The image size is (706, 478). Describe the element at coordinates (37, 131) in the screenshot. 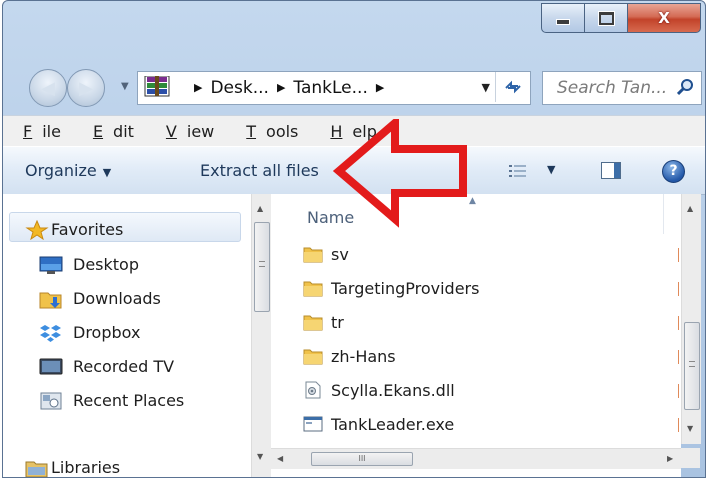

I see `menu-file: File` at that location.